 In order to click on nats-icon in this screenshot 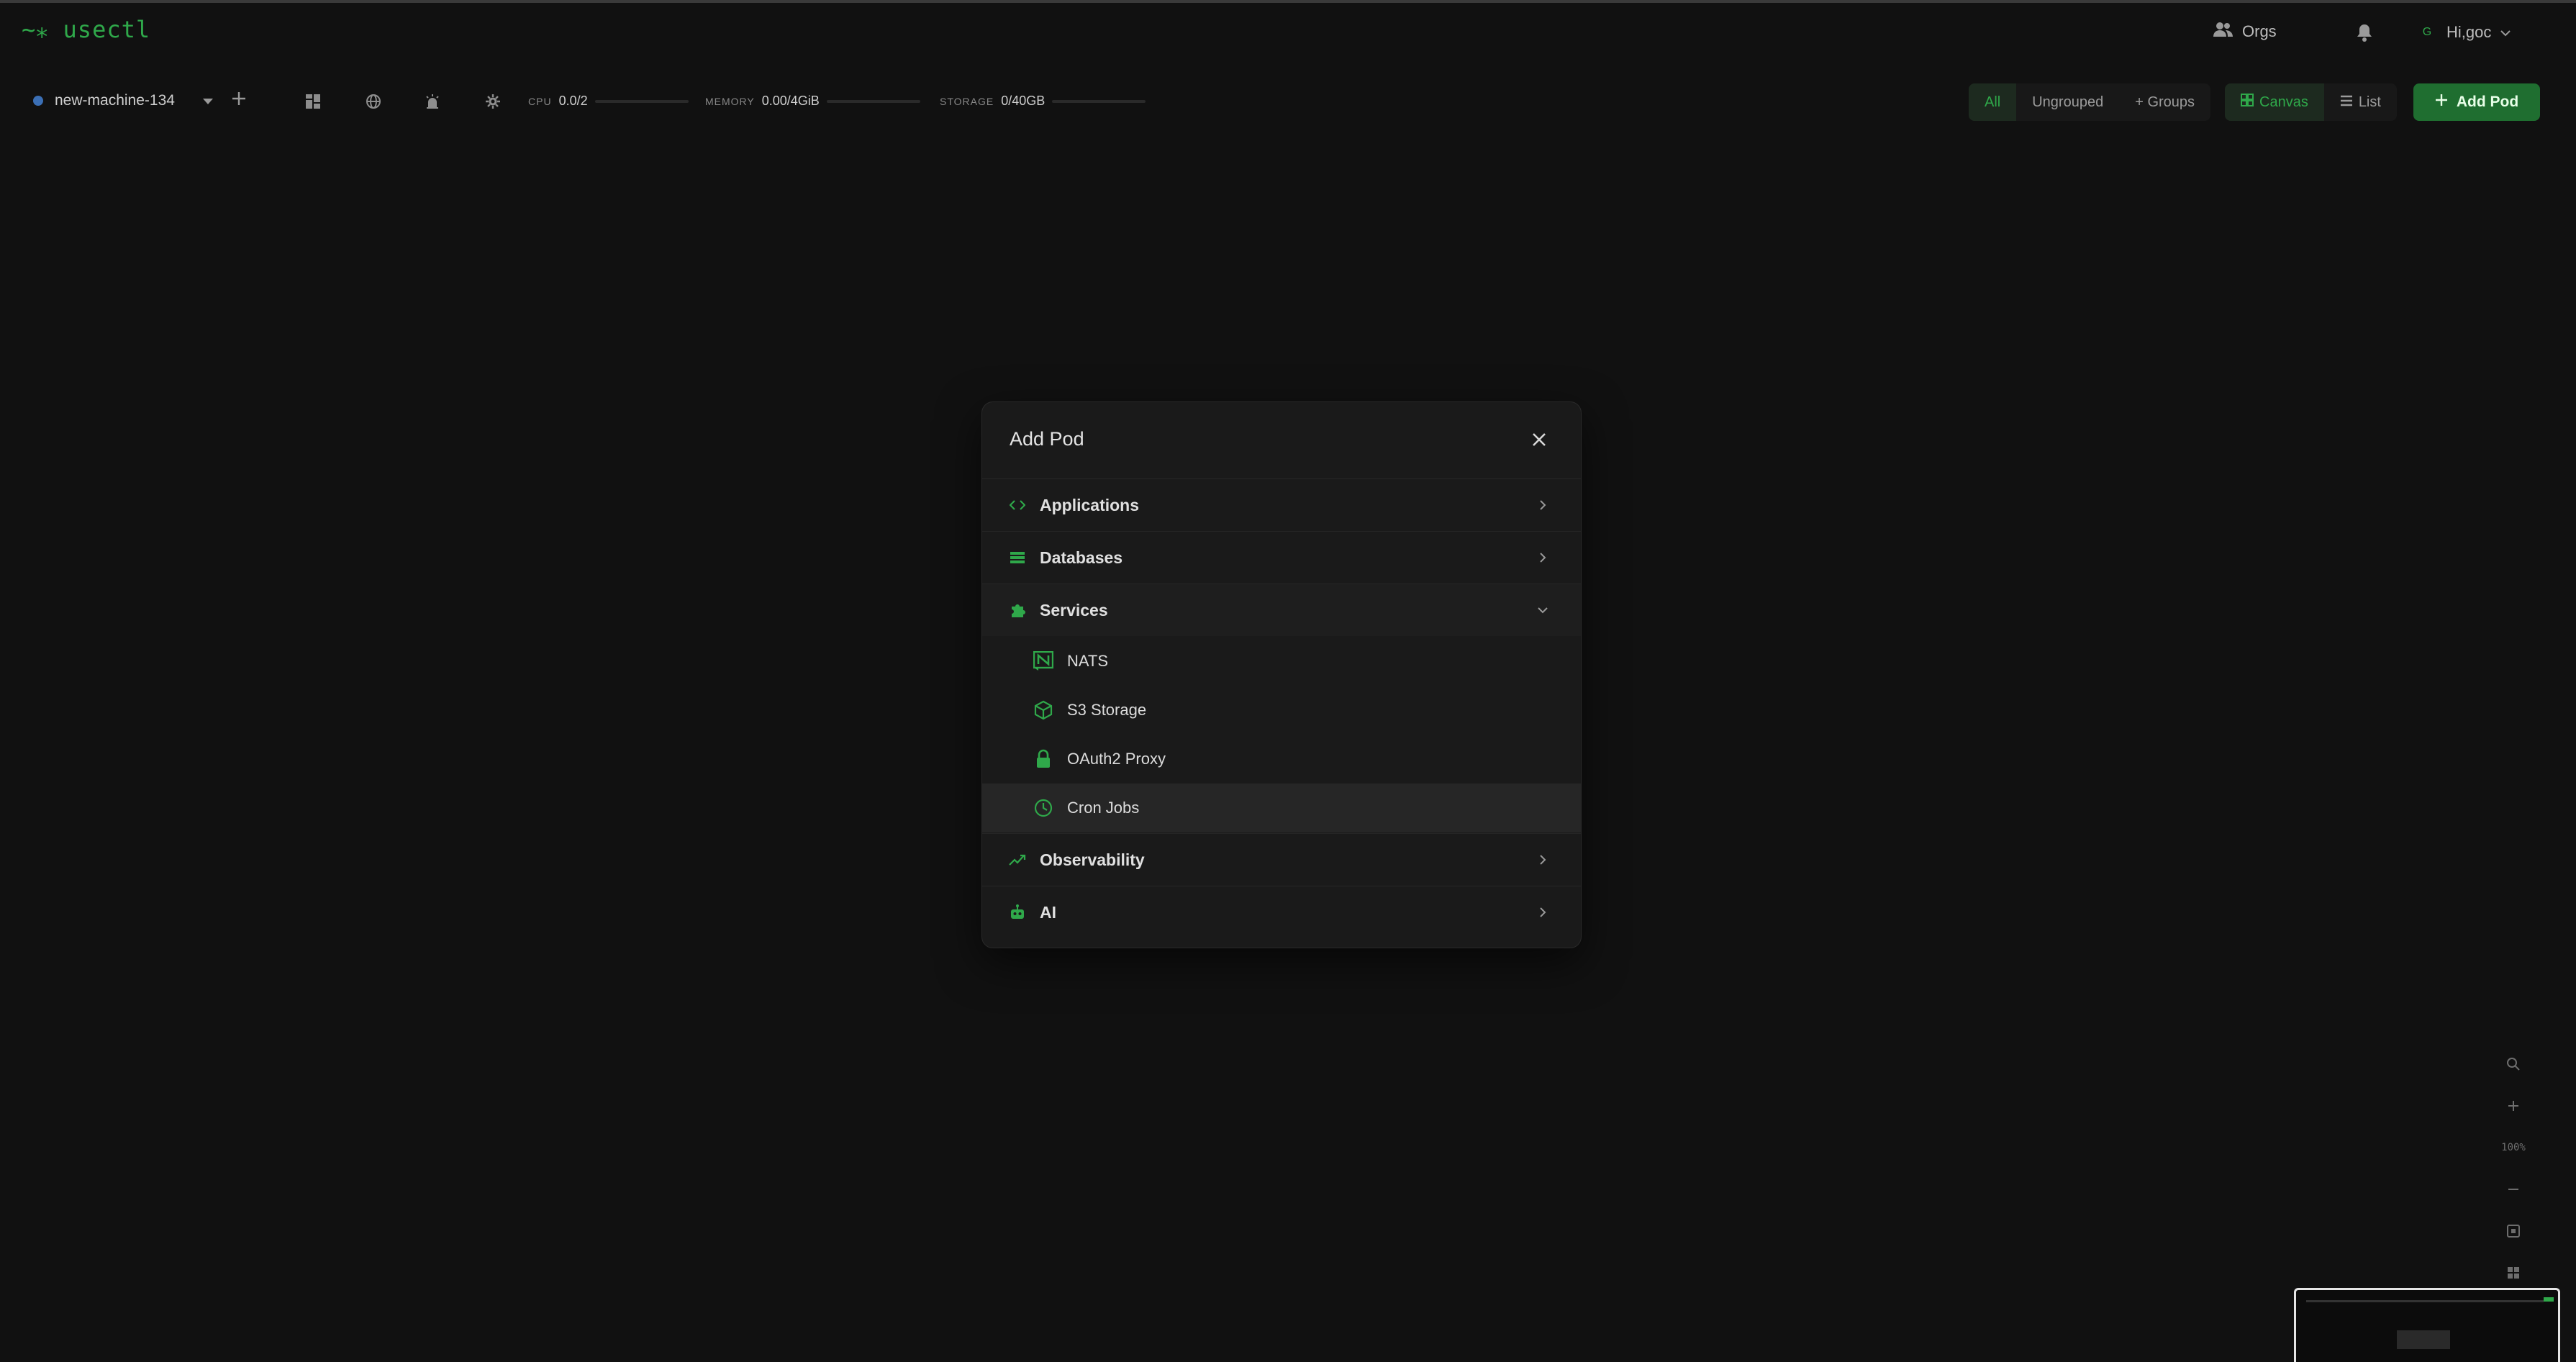, I will do `click(1043, 661)`.